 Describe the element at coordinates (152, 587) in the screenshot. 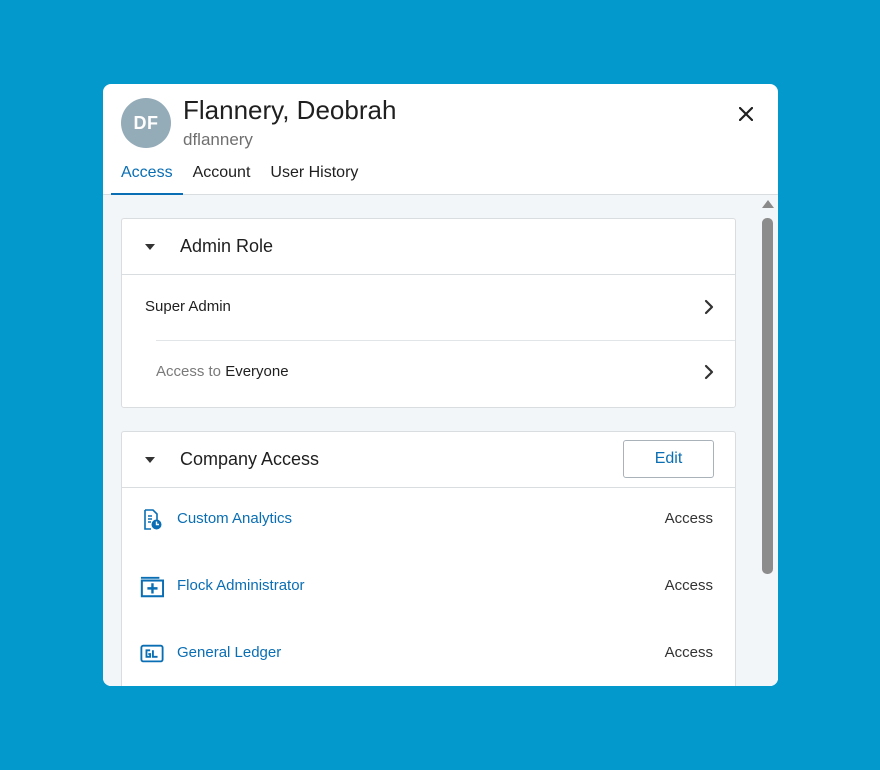

I see `admin-folder-plus-icon` at that location.